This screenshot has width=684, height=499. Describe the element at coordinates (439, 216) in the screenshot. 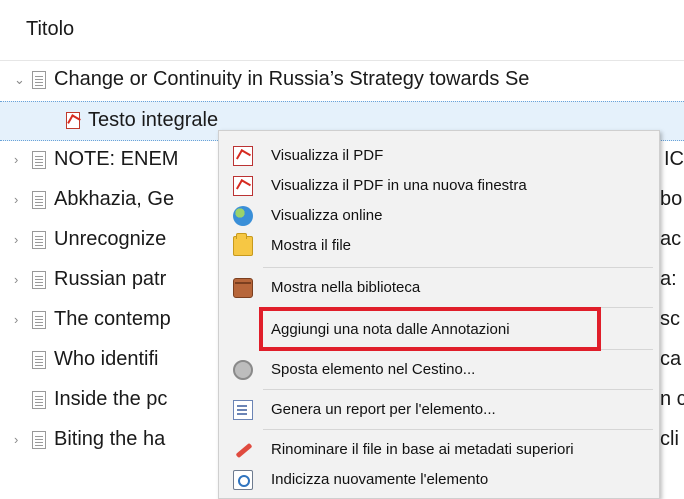

I see `menu-item-view-online: Visualizza online` at that location.